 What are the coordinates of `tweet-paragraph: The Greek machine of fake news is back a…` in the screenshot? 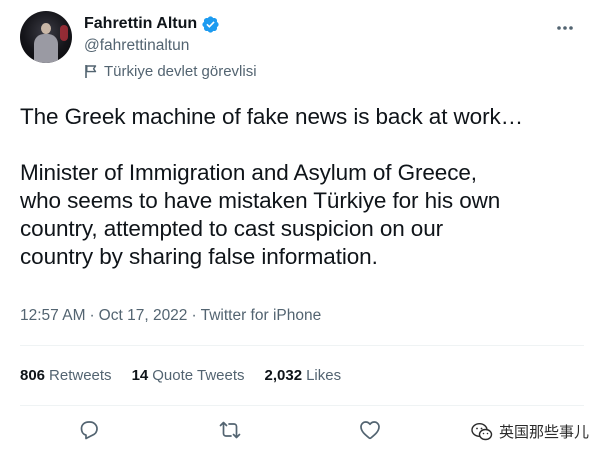 It's located at (272, 116).